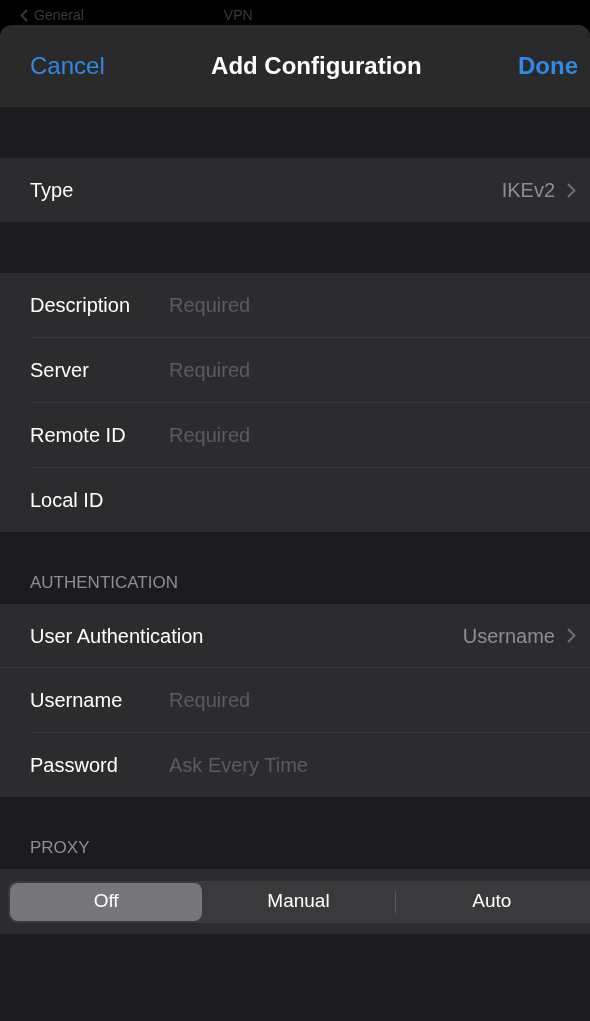 This screenshot has width=590, height=1021. What do you see at coordinates (298, 901) in the screenshot?
I see `segment-tab: Manual` at bounding box center [298, 901].